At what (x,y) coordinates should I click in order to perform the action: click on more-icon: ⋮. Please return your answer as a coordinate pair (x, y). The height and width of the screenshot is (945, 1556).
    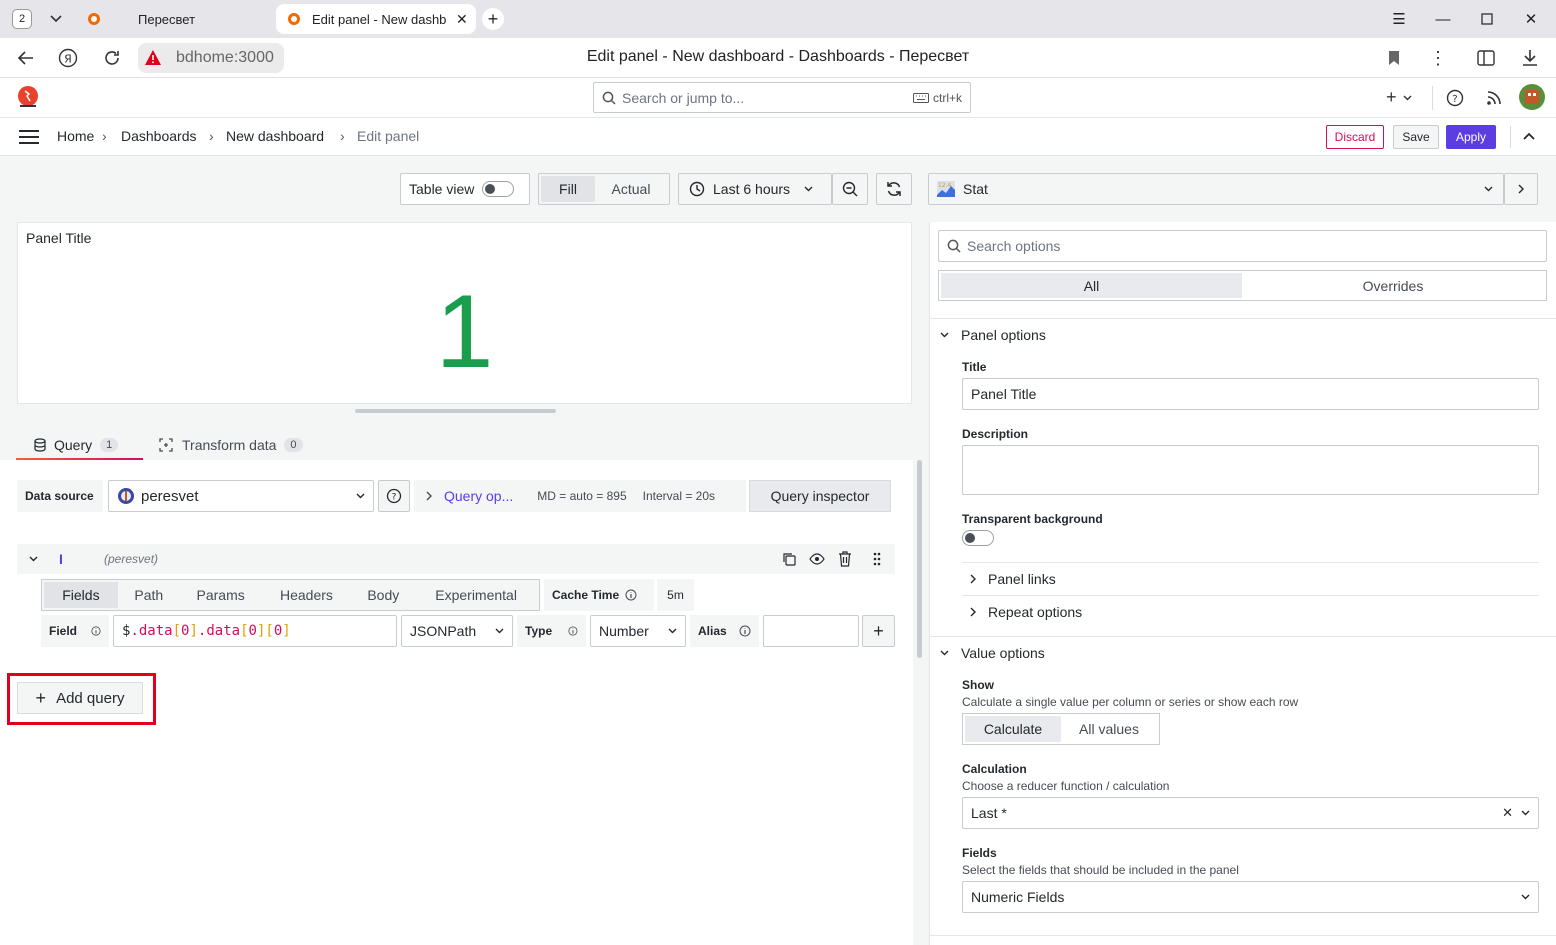
    Looking at the image, I should click on (1438, 58).